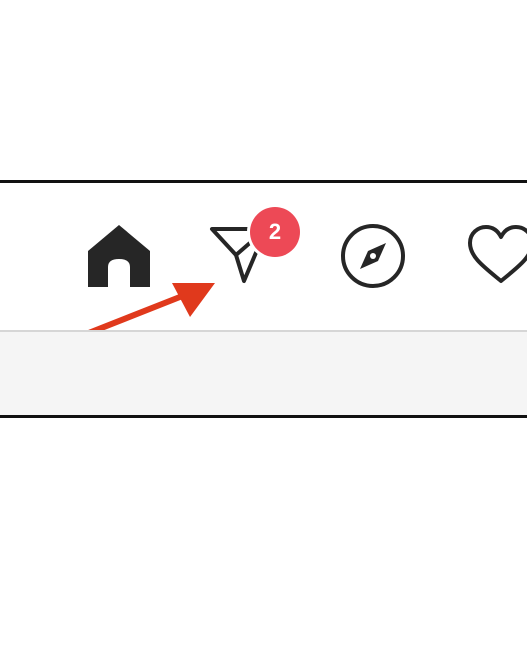  I want to click on heart-icon, so click(496, 255).